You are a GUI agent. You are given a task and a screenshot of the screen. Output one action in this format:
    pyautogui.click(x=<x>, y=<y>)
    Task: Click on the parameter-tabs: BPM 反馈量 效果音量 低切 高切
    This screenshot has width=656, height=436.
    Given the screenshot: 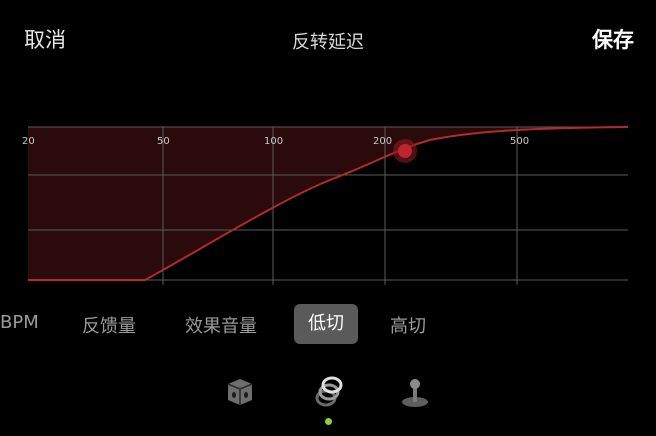 What is the action you would take?
    pyautogui.click(x=328, y=324)
    